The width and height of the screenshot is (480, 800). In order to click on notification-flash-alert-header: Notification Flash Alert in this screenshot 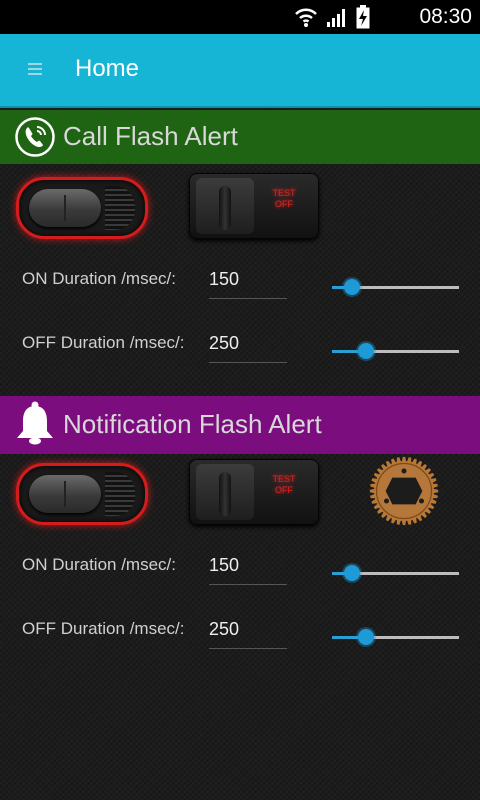, I will do `click(240, 425)`.